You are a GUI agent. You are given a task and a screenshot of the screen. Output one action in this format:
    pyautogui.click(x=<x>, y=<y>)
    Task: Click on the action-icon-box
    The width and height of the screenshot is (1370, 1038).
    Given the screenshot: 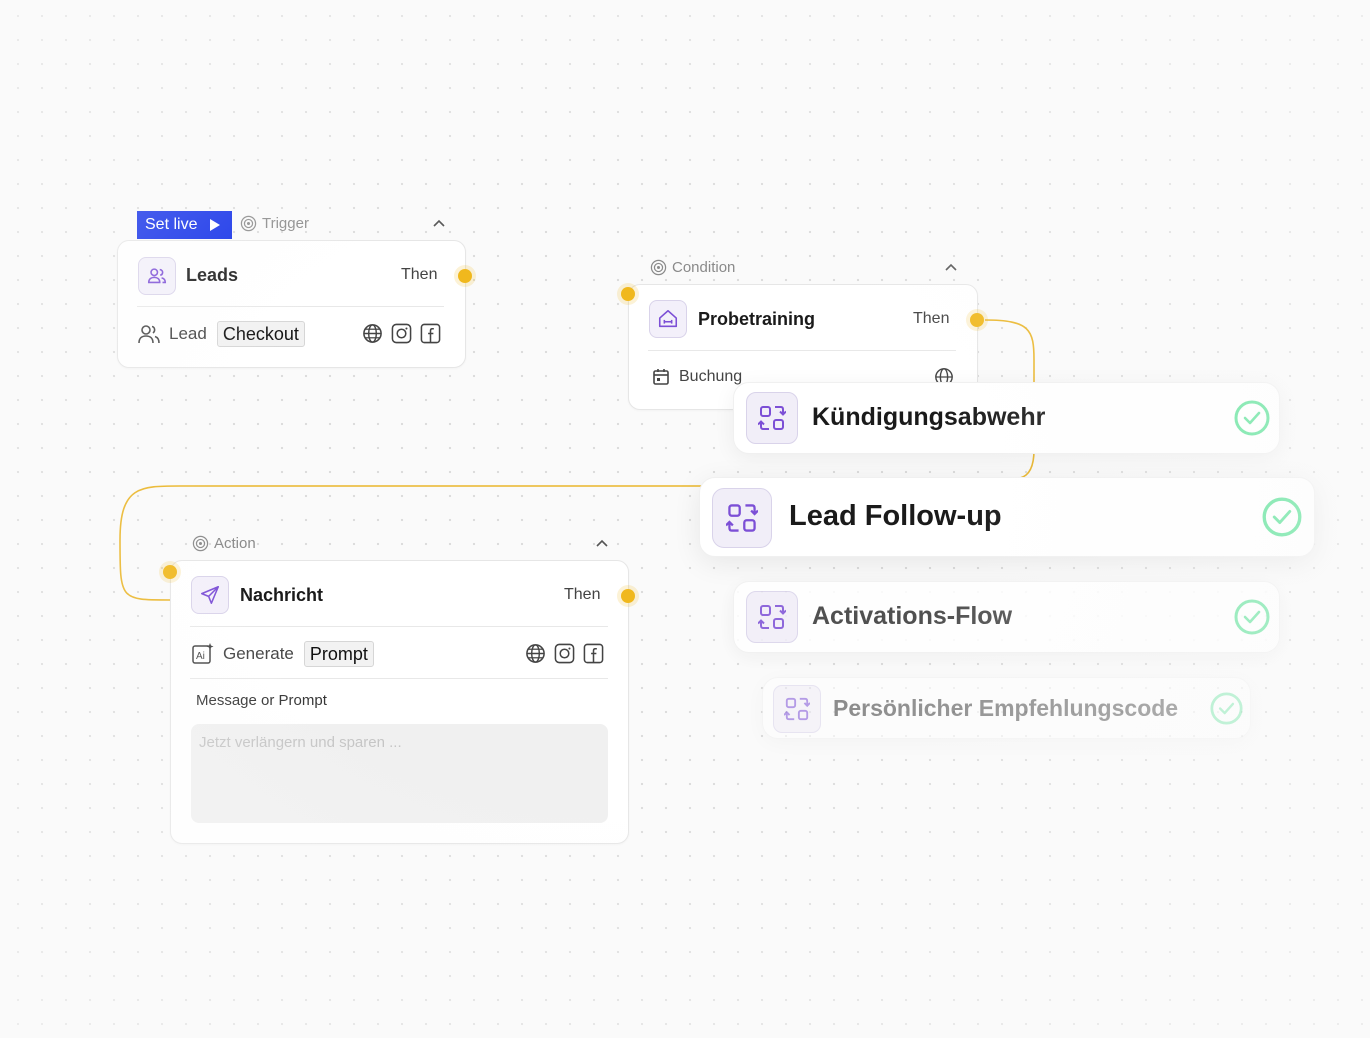 What is the action you would take?
    pyautogui.click(x=210, y=595)
    